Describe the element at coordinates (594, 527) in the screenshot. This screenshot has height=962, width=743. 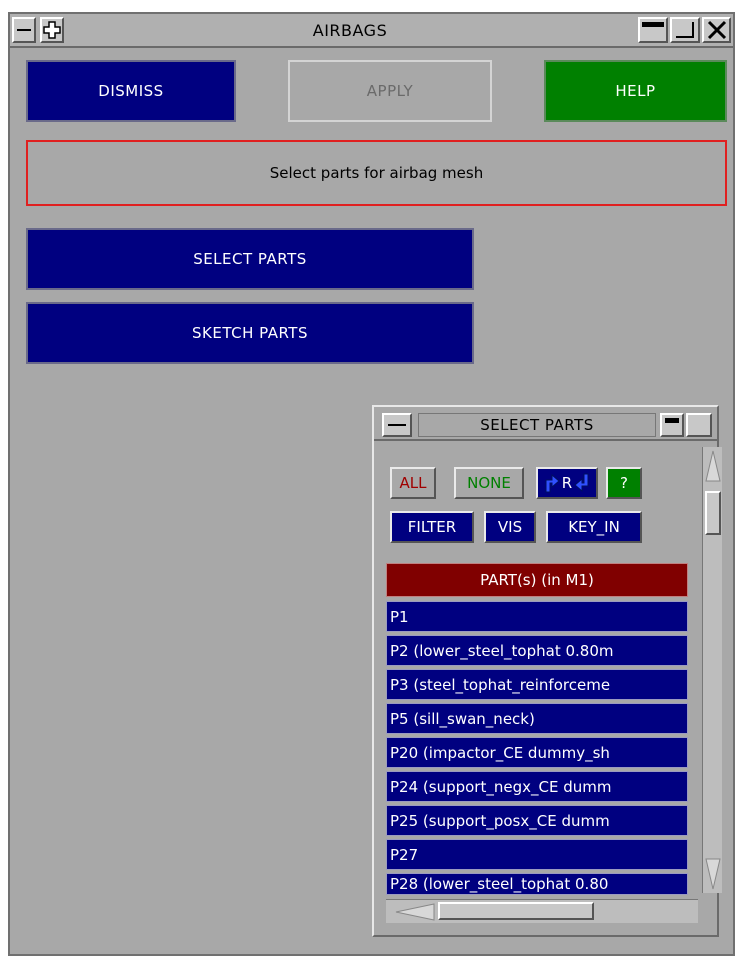
I see `key-in-button: KEY_IN` at that location.